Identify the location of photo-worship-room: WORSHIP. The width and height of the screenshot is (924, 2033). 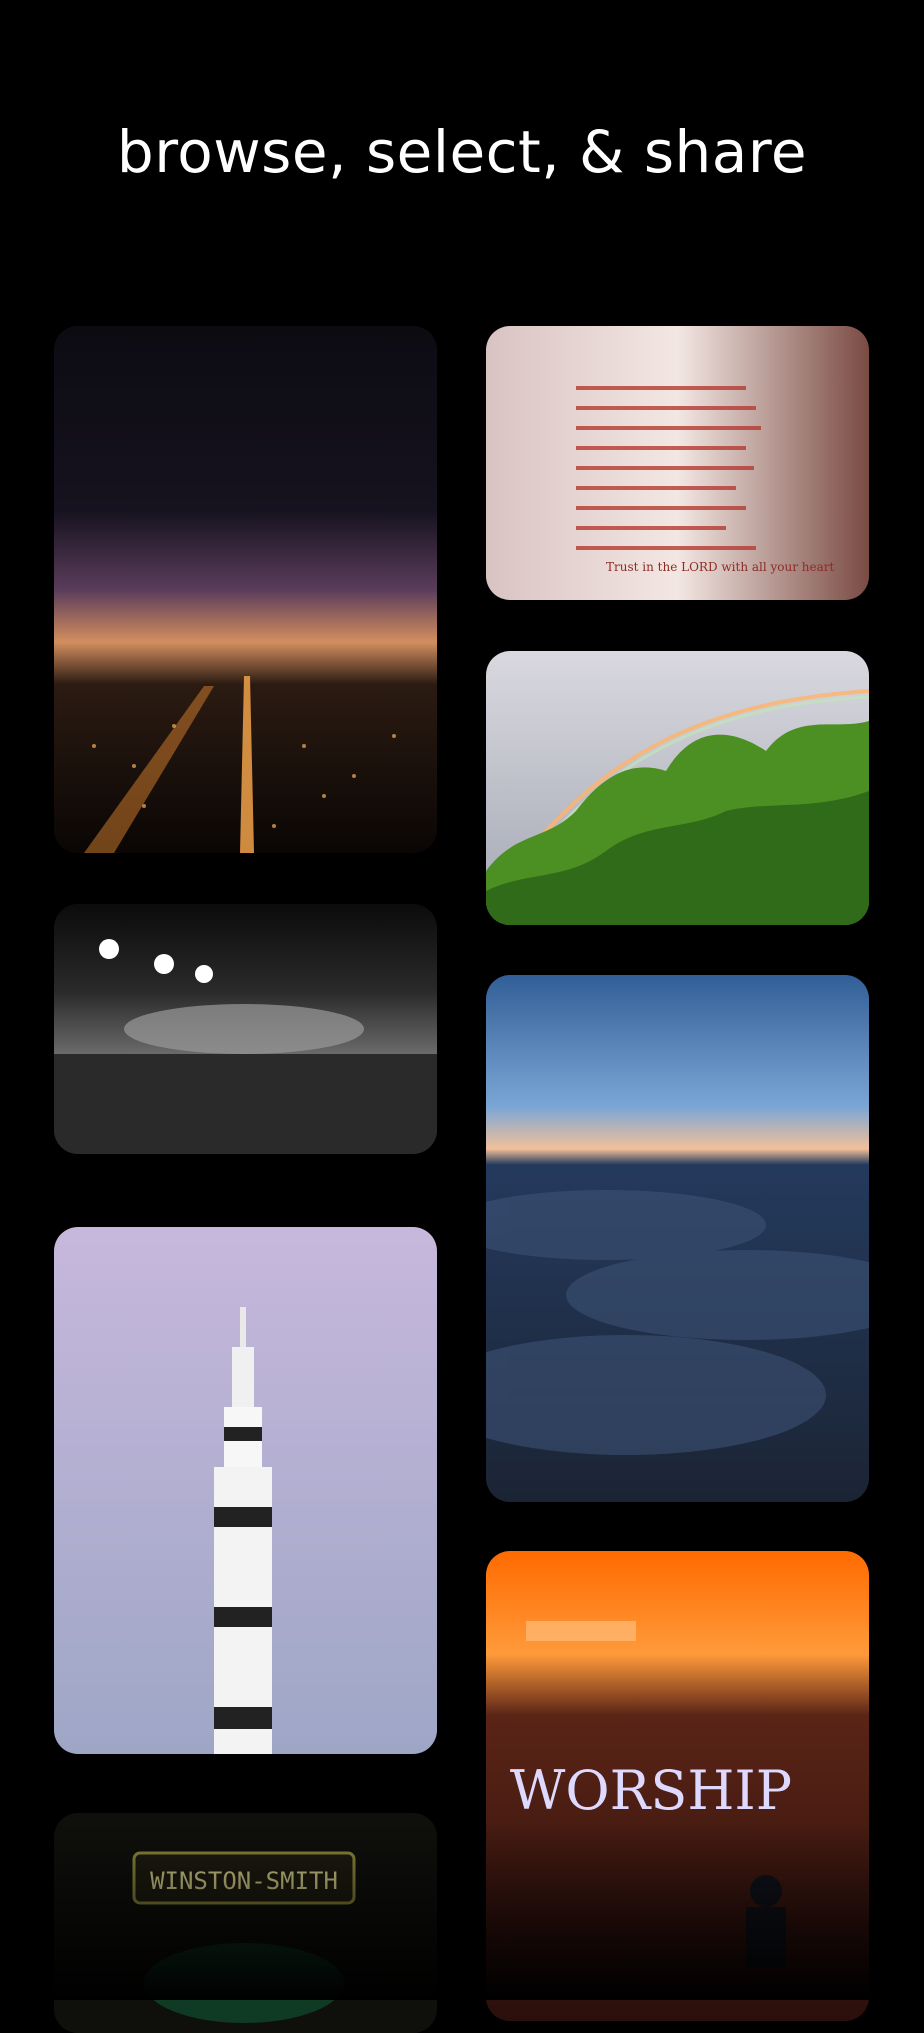
(677, 1786).